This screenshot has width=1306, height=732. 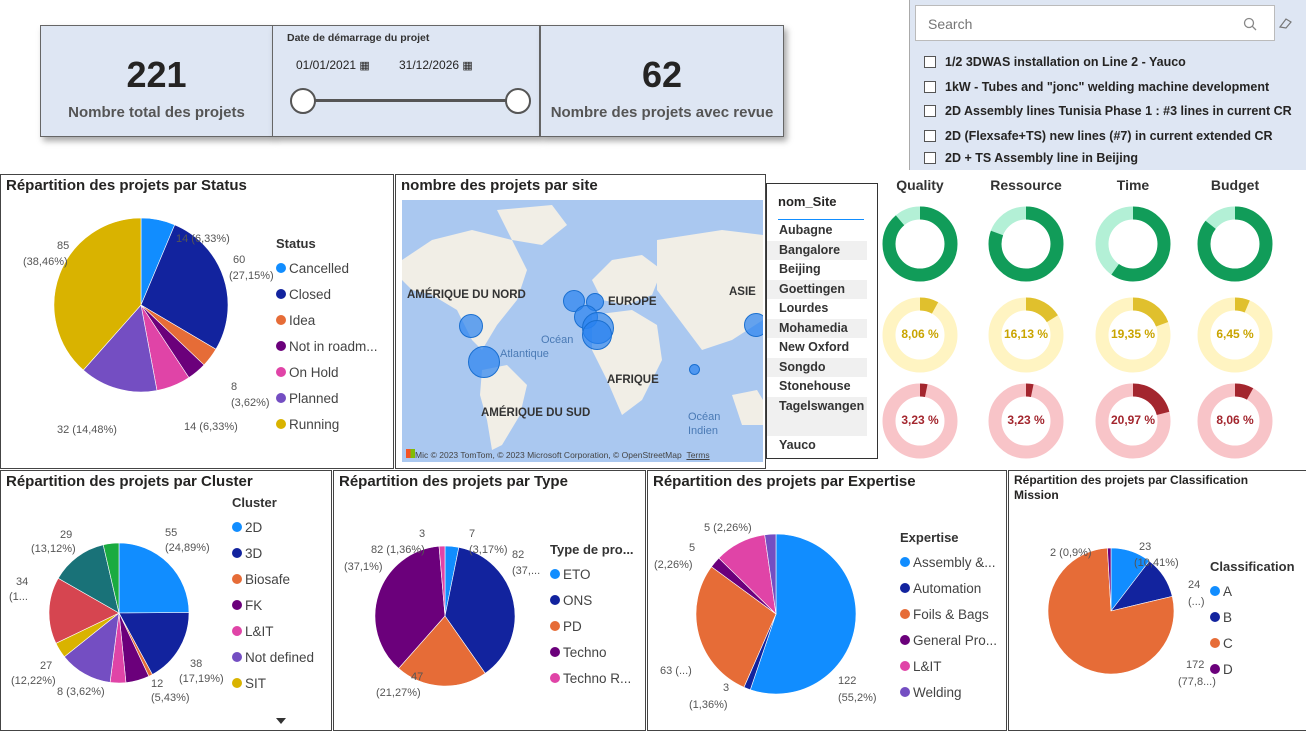 What do you see at coordinates (314, 398) in the screenshot?
I see `legend-label: Planned` at bounding box center [314, 398].